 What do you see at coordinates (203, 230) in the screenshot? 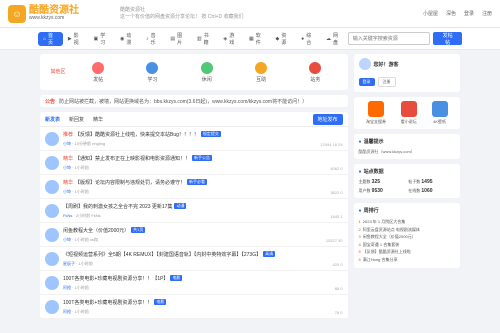
I see `post-title: 闲鱼教程大全（价值2000元） 共1页` at bounding box center [203, 230].